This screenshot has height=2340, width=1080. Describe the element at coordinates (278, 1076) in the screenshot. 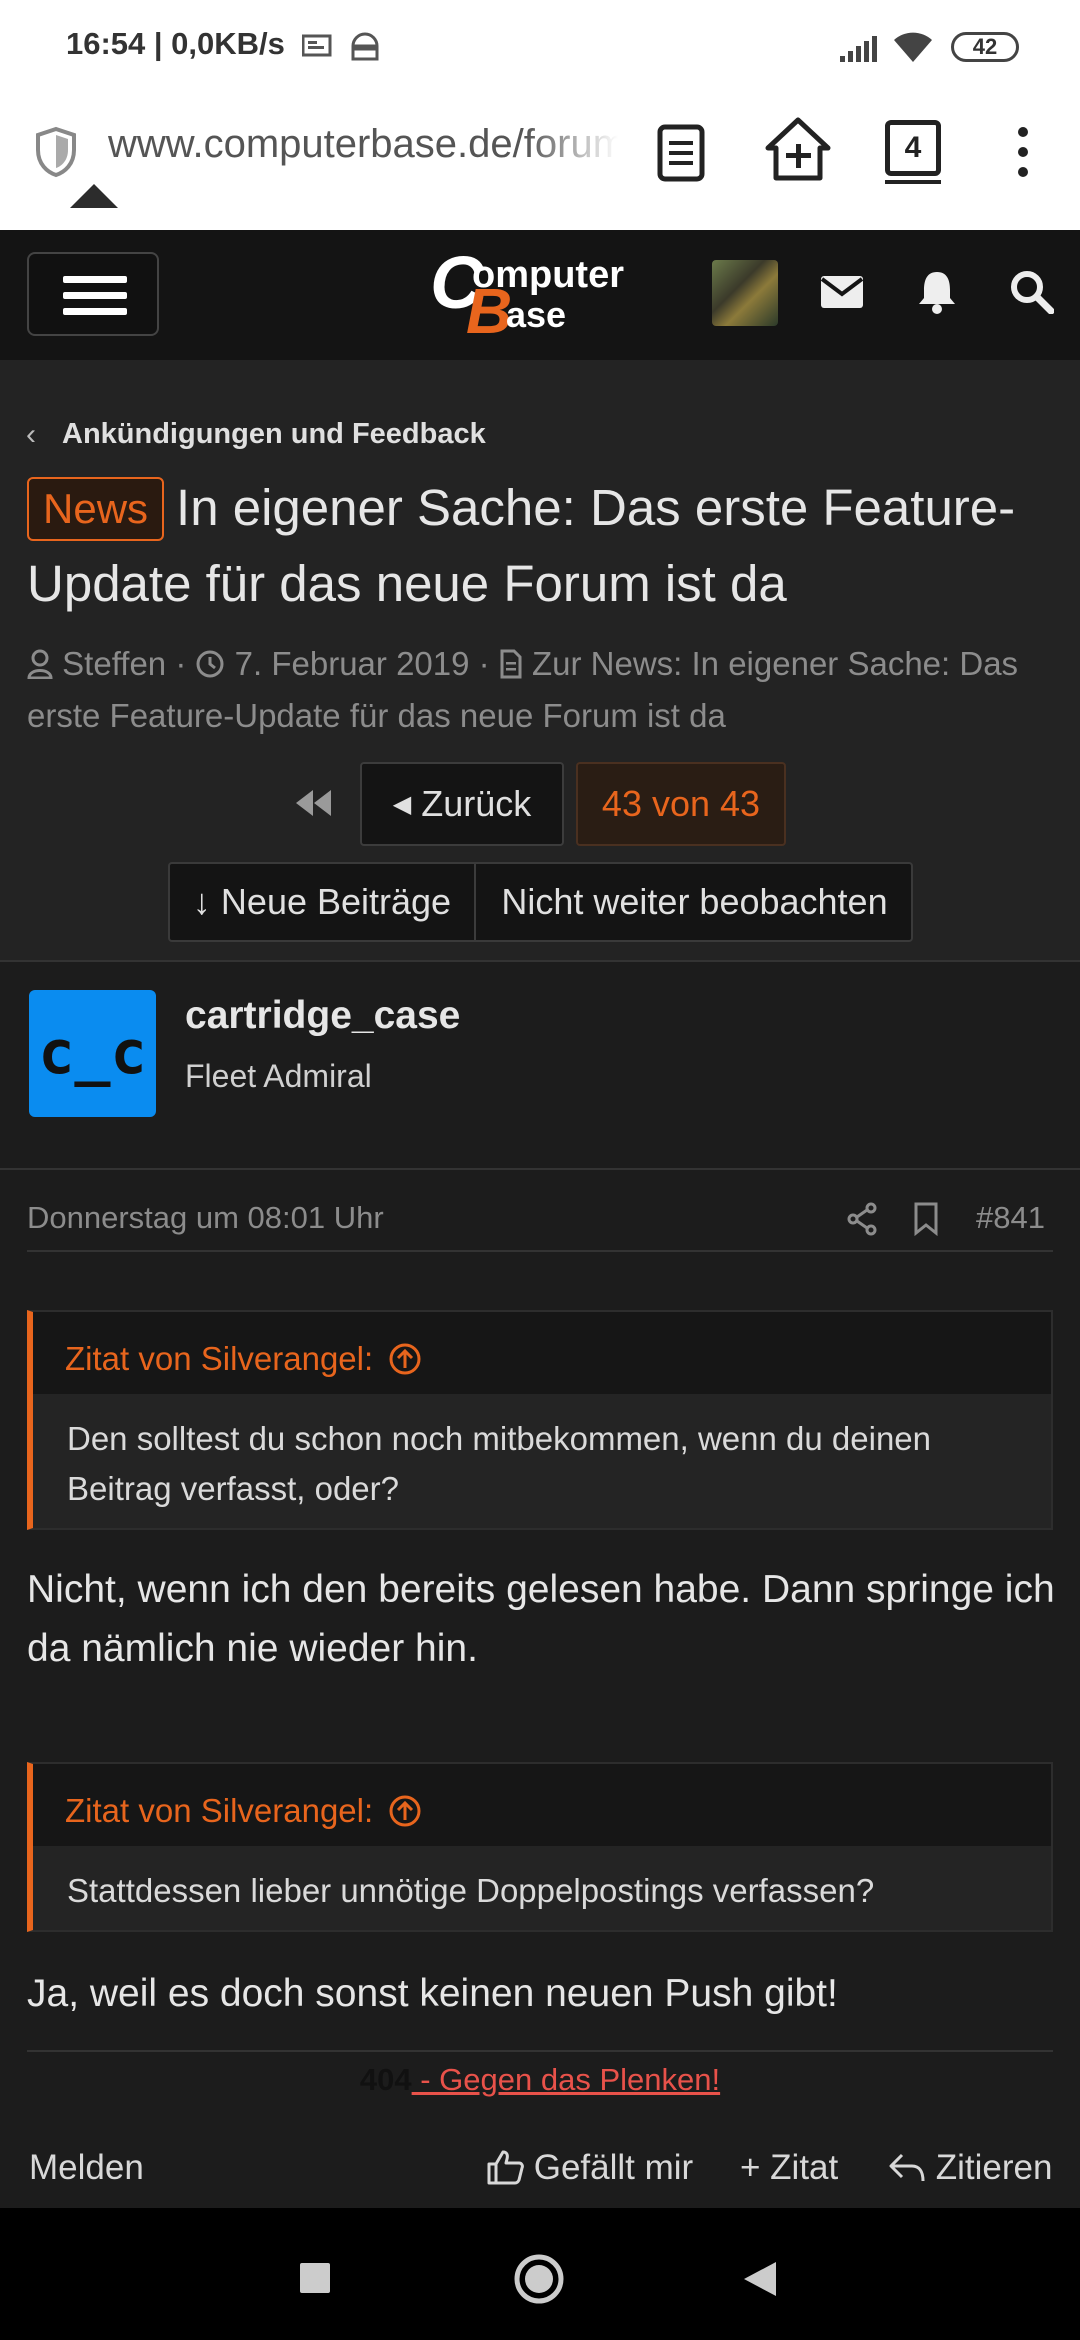

I see `user-title: Fleet Admiral` at that location.